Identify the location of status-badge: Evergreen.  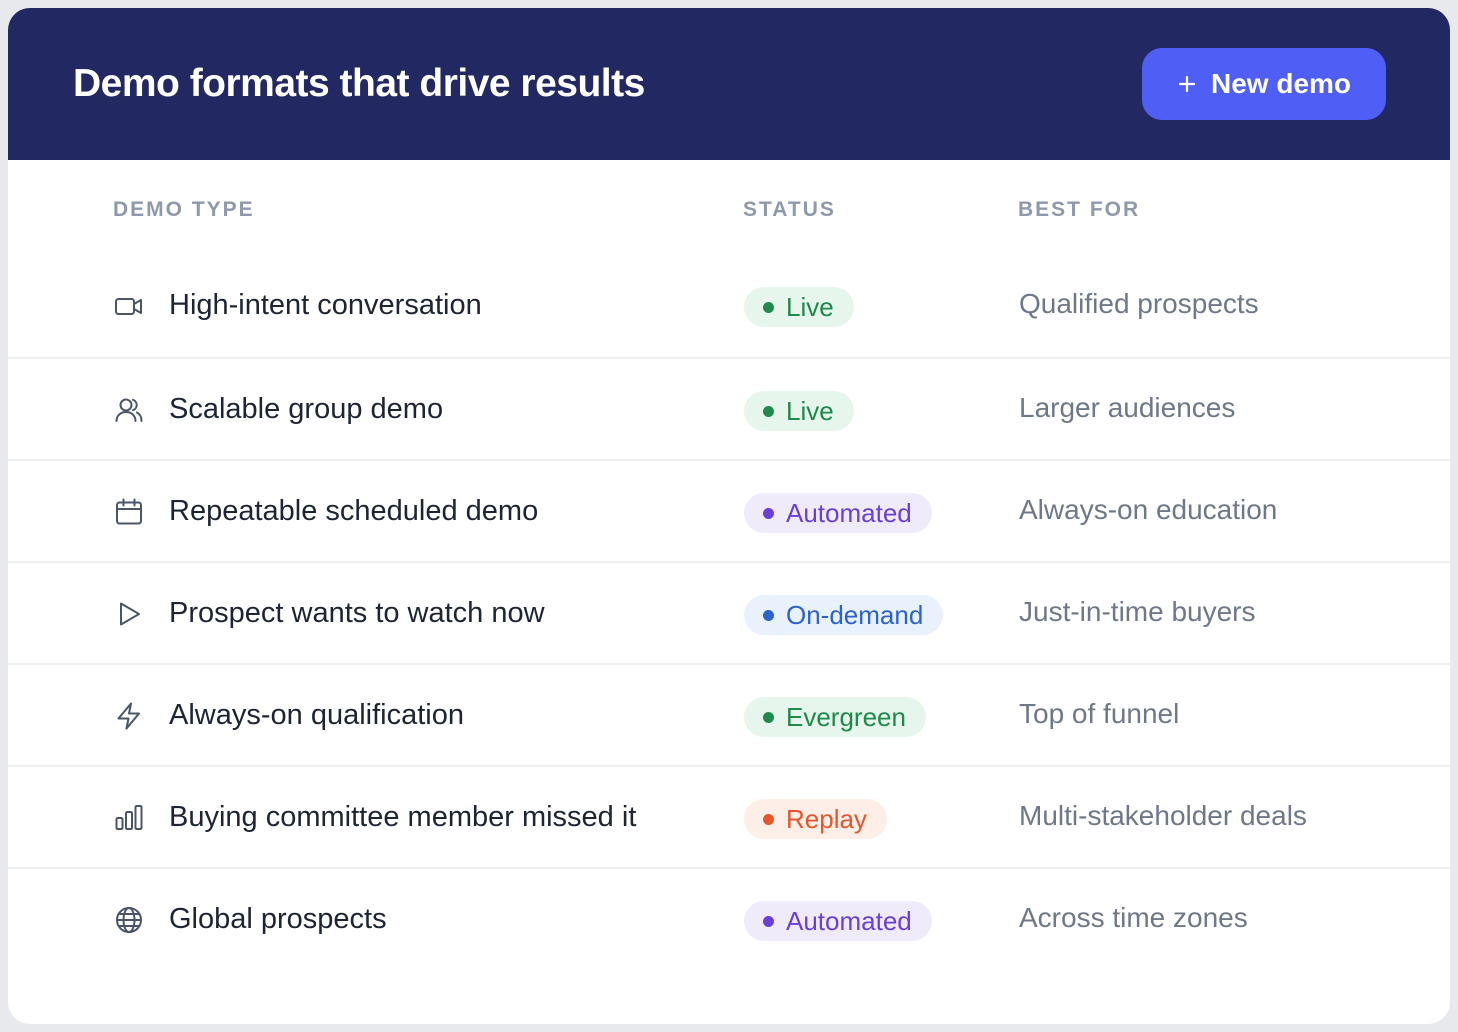
(835, 717).